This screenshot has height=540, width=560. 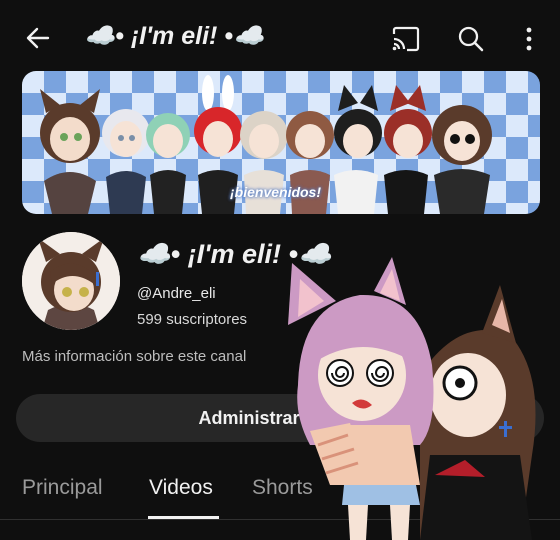 I want to click on search-icon, so click(x=471, y=39).